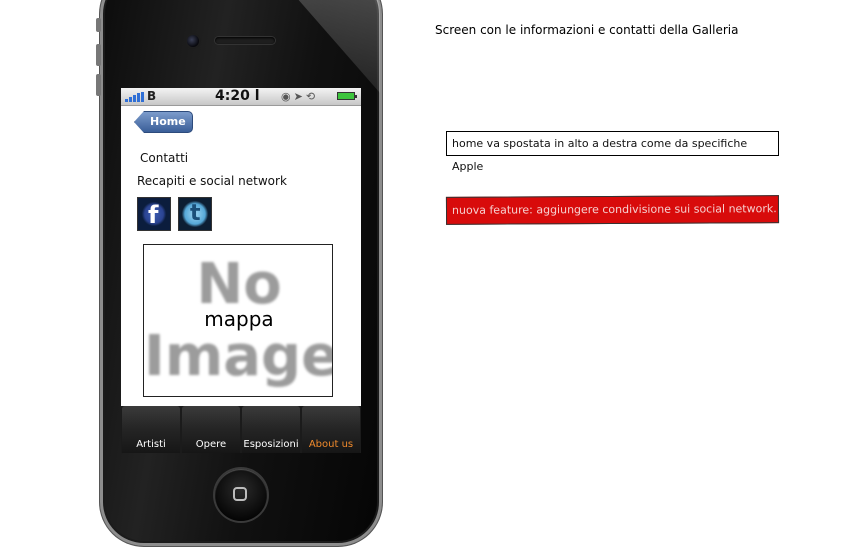 The width and height of the screenshot is (868, 552). I want to click on speaker-grille, so click(245, 40).